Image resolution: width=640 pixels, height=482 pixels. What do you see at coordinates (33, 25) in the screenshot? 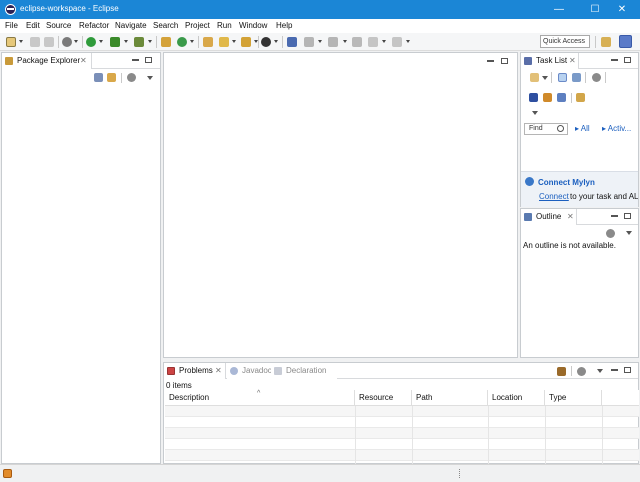
I see `menu-edit: Edit` at bounding box center [33, 25].